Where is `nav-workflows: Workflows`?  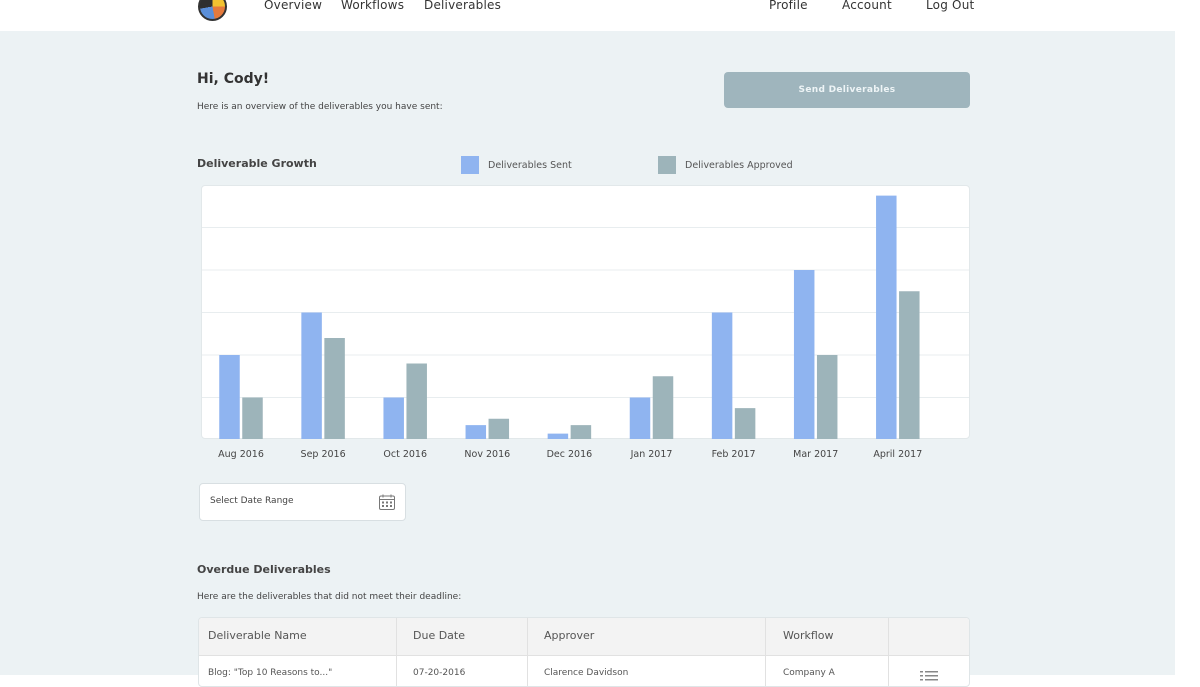
nav-workflows: Workflows is located at coordinates (372, 6).